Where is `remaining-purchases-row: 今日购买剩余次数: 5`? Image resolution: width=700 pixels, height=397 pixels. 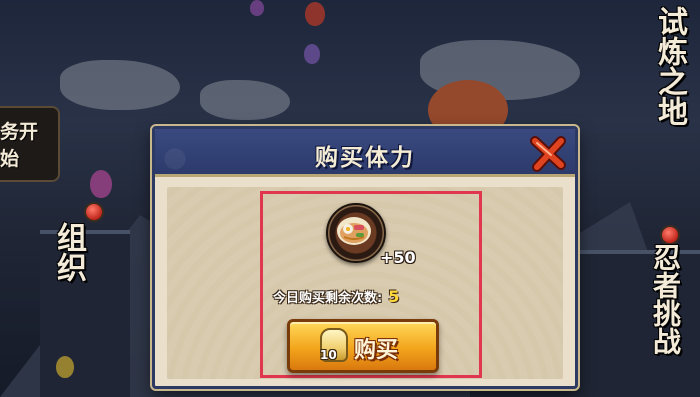 remaining-purchases-row: 今日购买剩余次数: 5 is located at coordinates (336, 296).